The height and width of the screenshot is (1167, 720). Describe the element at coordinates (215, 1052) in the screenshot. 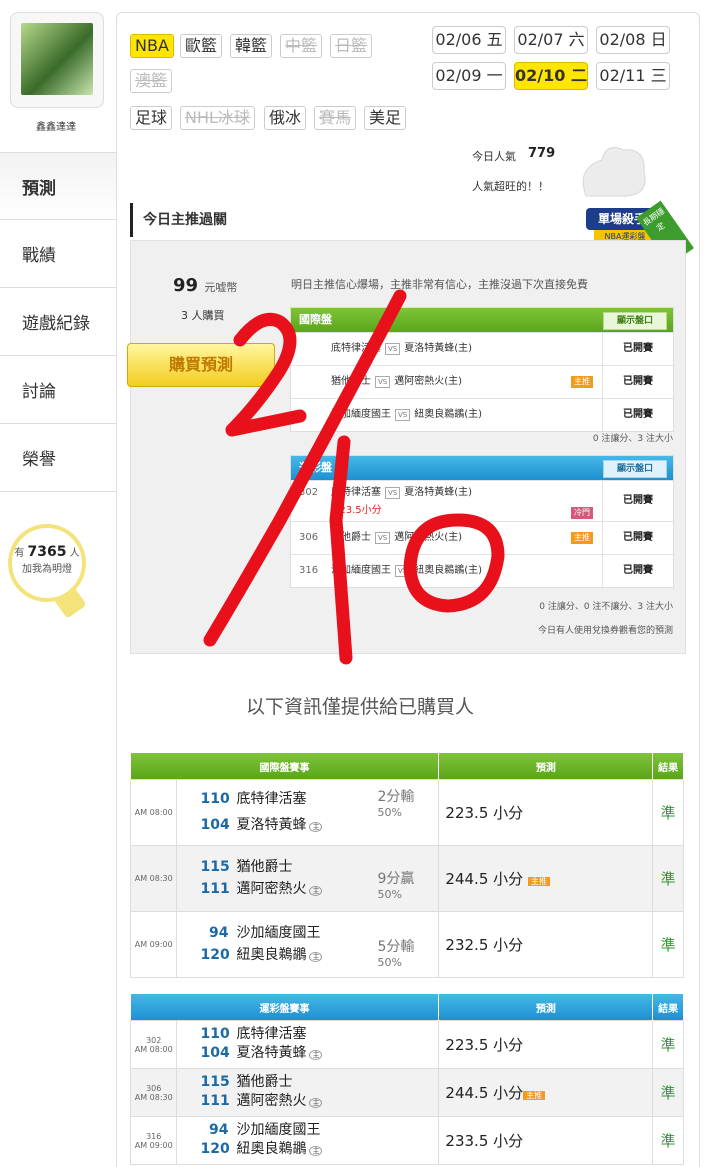

I see `score: 104` at that location.